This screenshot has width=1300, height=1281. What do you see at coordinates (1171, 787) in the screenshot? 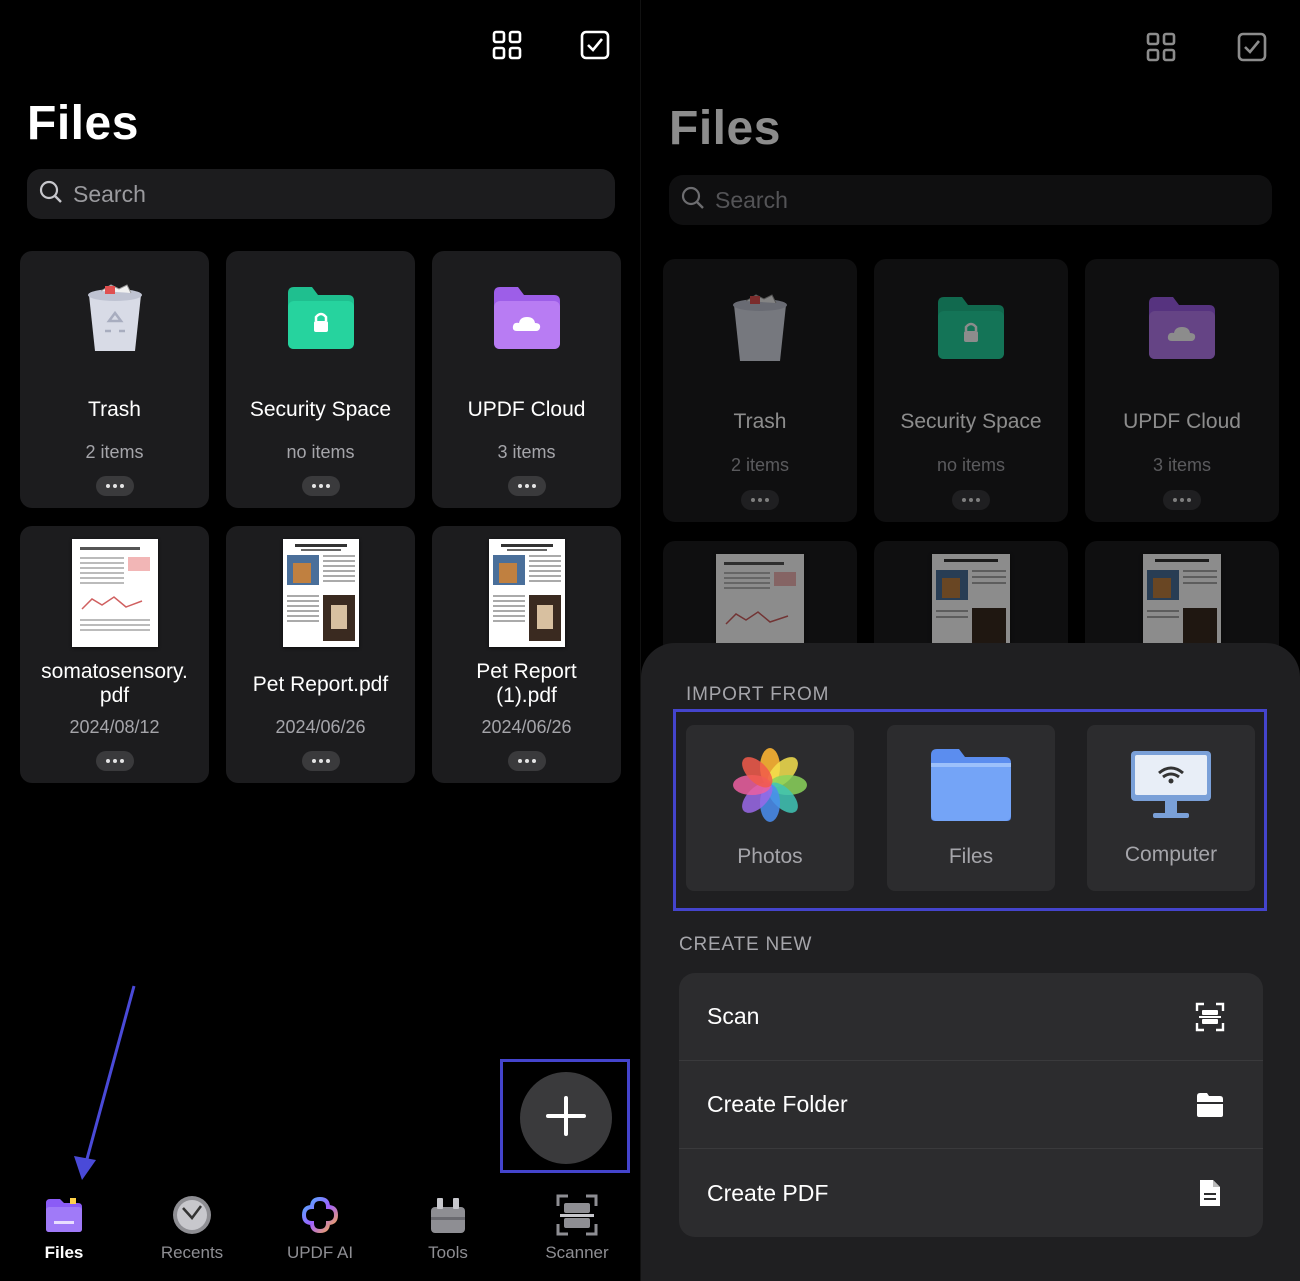
I see `computer-wifi-icon` at bounding box center [1171, 787].